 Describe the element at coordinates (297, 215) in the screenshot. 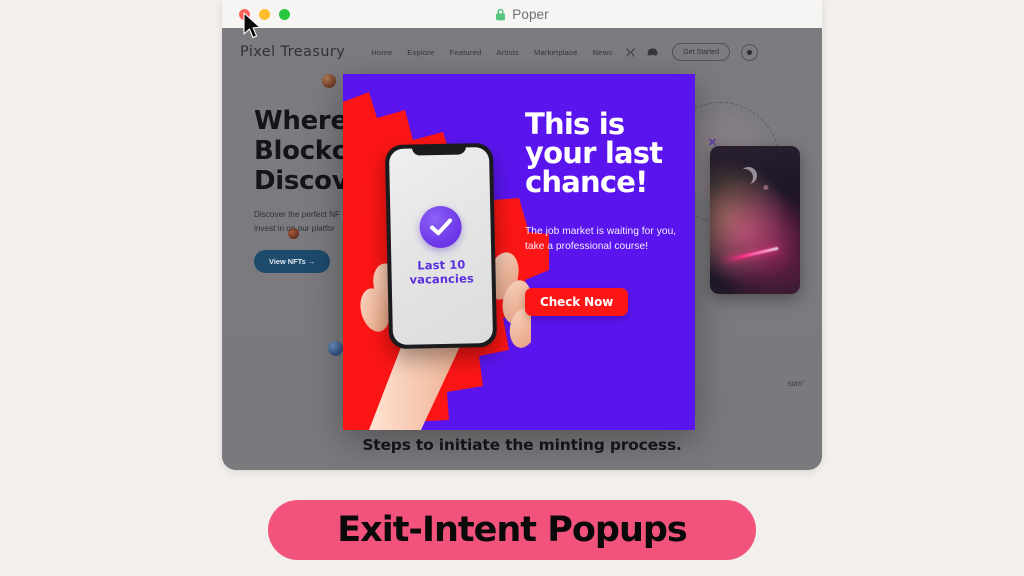

I see `hero-paragraph-line-1: Discover the perfect NF` at that location.